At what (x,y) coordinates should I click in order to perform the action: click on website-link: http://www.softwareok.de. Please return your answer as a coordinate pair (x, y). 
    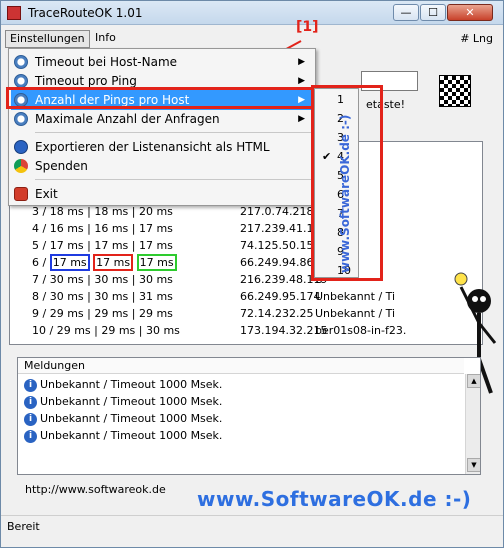
    Looking at the image, I should click on (95, 489).